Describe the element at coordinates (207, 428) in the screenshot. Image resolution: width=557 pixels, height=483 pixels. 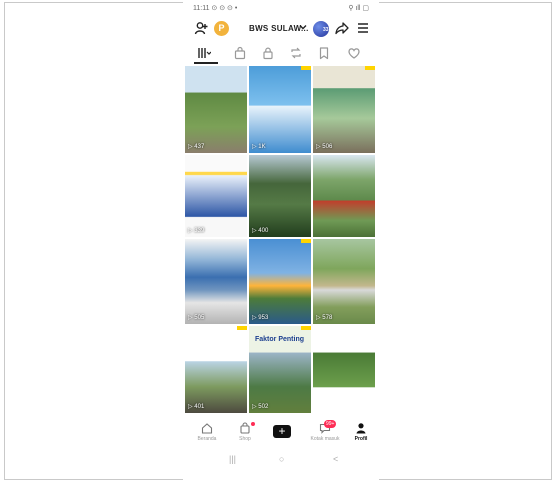
I see `home-icon` at that location.